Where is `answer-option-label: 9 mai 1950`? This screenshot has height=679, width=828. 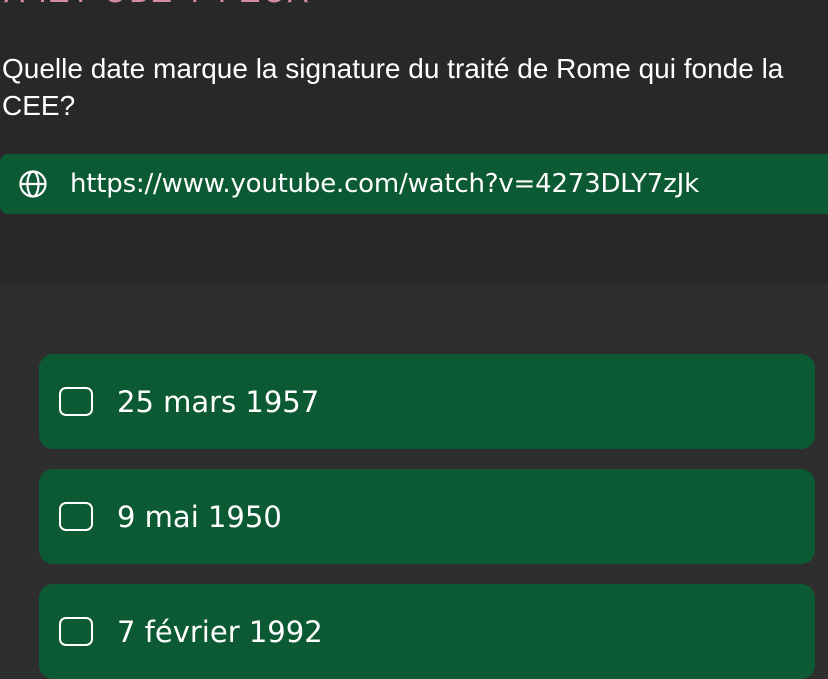
answer-option-label: 9 mai 1950 is located at coordinates (199, 516).